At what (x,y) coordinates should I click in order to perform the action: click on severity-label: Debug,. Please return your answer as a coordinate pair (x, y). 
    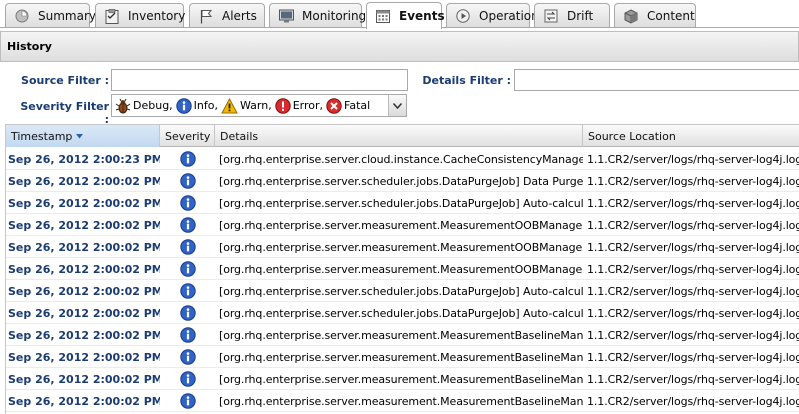
    Looking at the image, I should click on (153, 105).